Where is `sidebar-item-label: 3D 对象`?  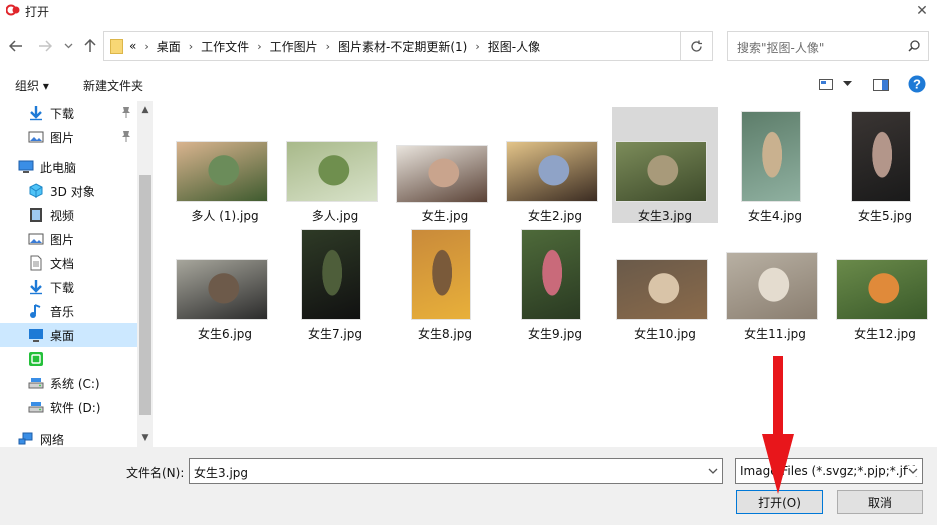
sidebar-item-label: 3D 对象 is located at coordinates (72, 192).